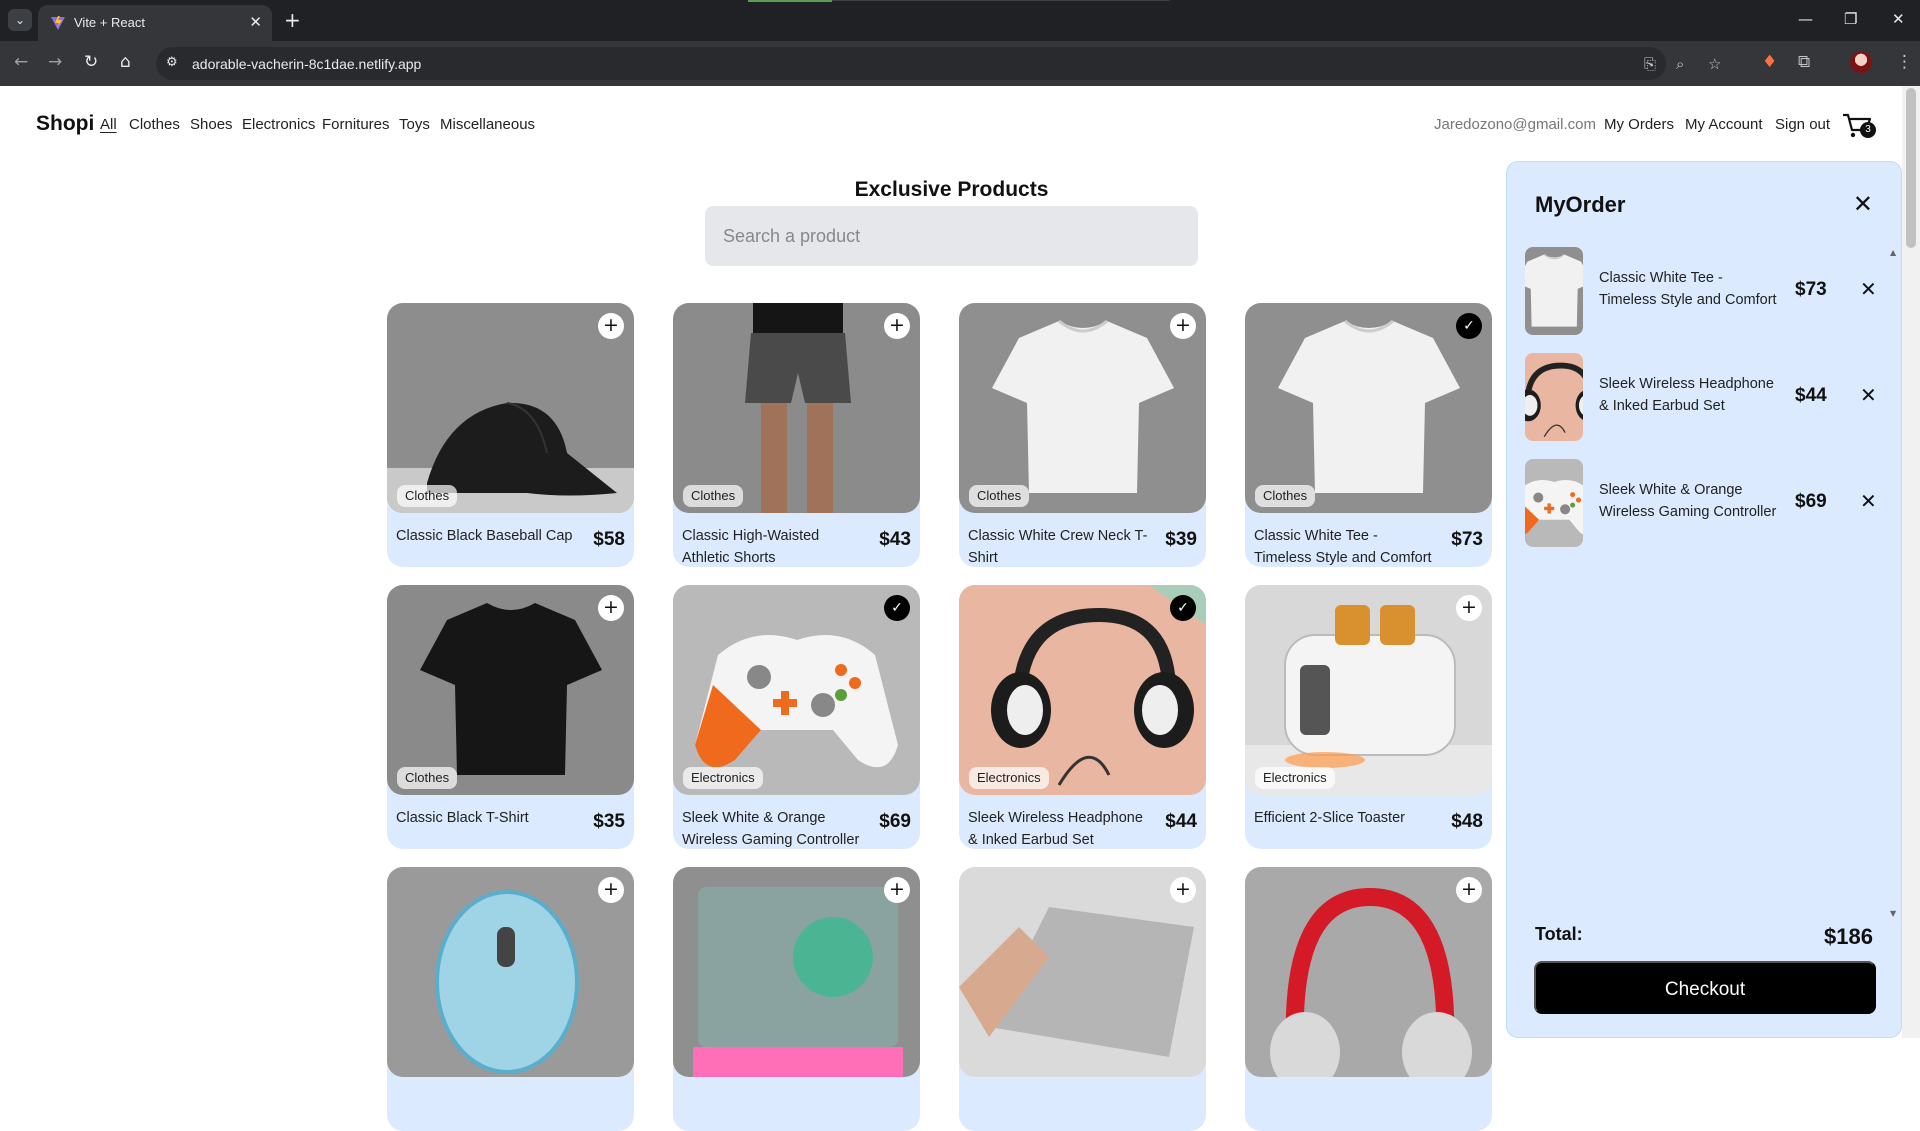  Describe the element at coordinates (895, 539) in the screenshot. I see `product-price: $43` at that location.